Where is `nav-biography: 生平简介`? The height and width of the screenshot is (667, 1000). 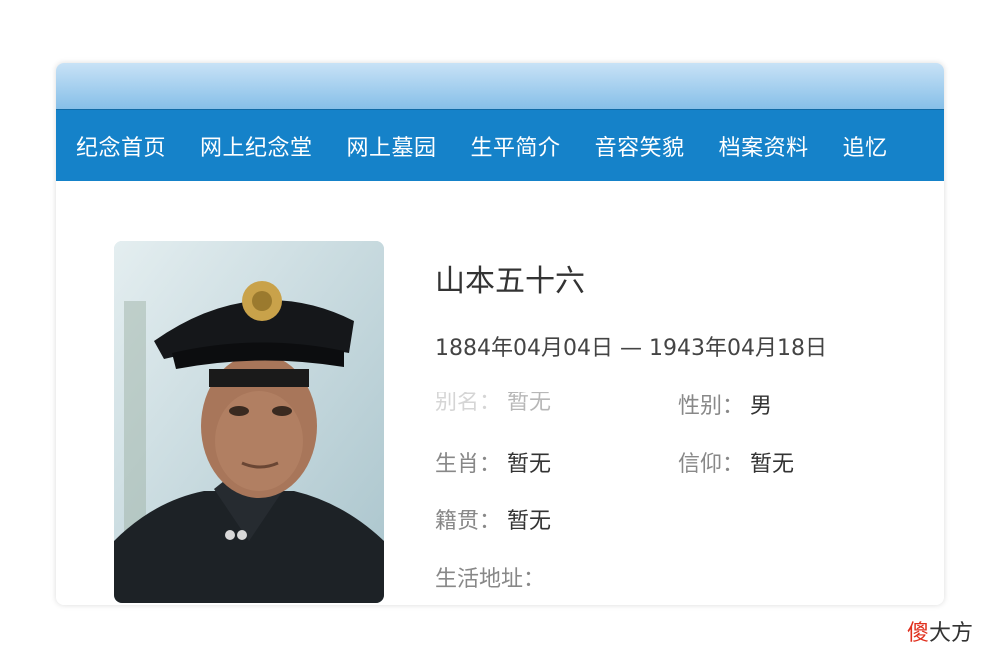
nav-biography: 生平简介 is located at coordinates (516, 146).